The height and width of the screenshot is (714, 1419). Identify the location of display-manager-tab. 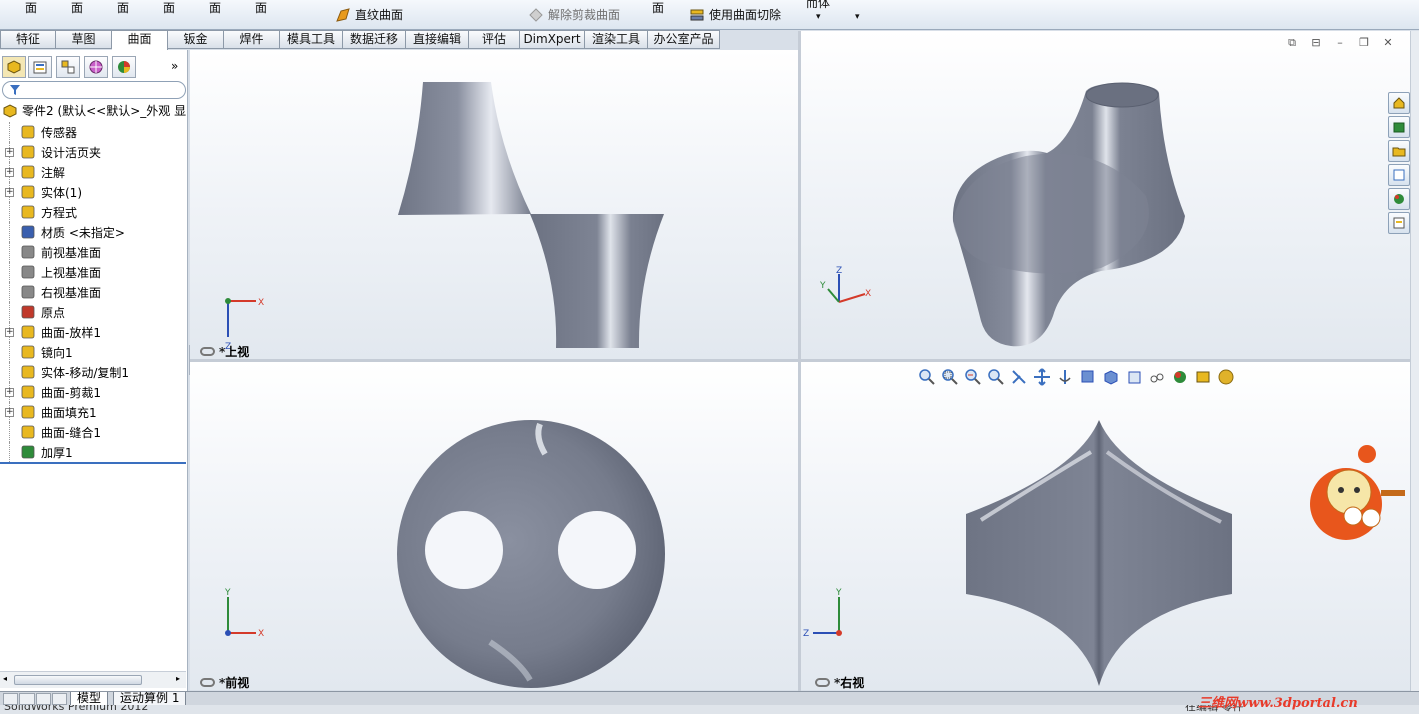
(124, 67).